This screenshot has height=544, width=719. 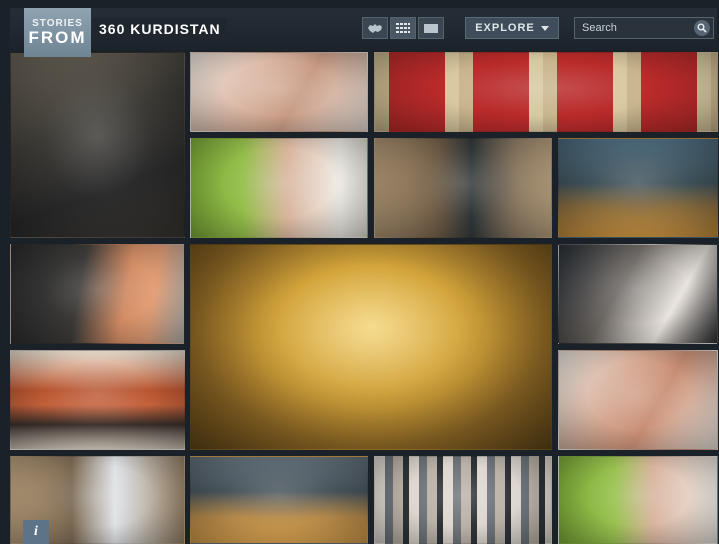 I want to click on search-box, so click(x=644, y=28).